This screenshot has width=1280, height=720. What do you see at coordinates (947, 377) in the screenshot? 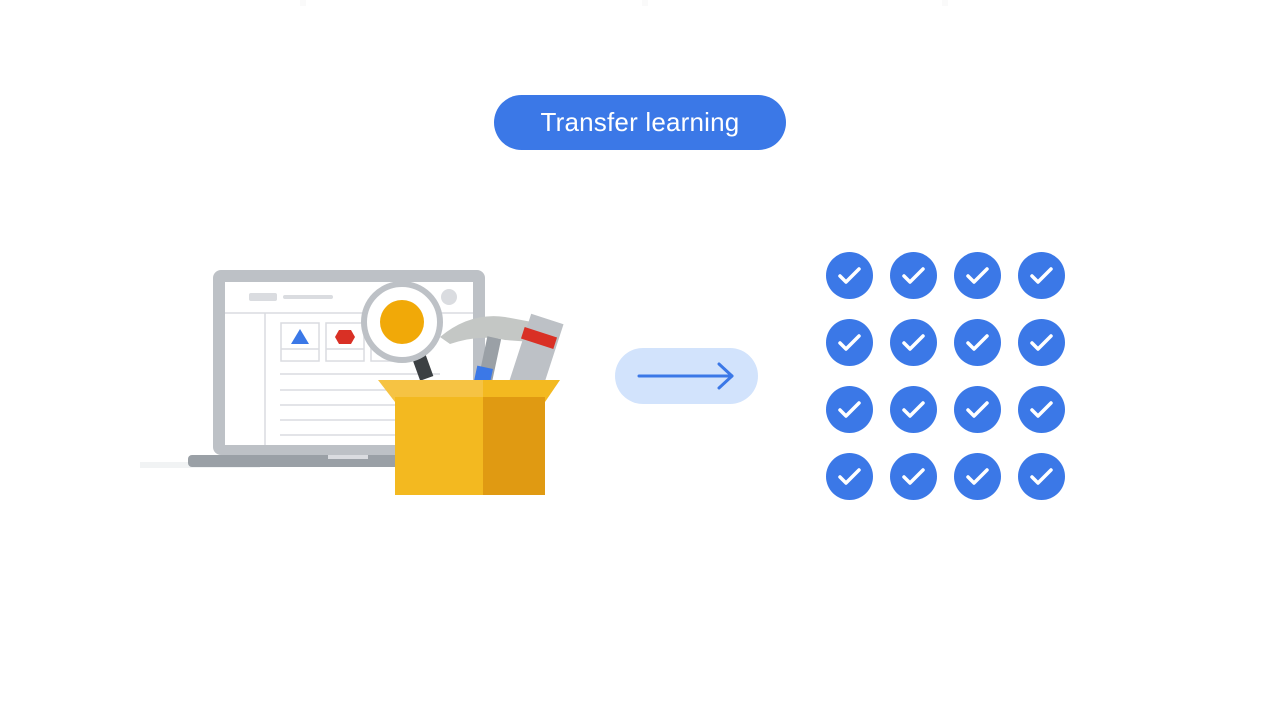
I see `check-grid` at bounding box center [947, 377].